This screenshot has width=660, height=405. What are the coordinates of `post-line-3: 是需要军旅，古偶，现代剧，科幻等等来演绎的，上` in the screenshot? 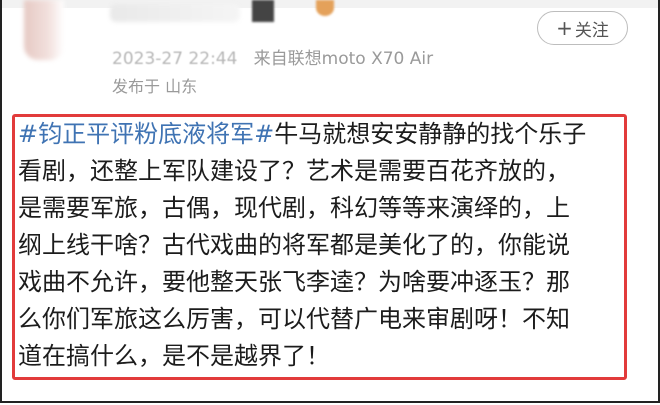 It's located at (294, 208).